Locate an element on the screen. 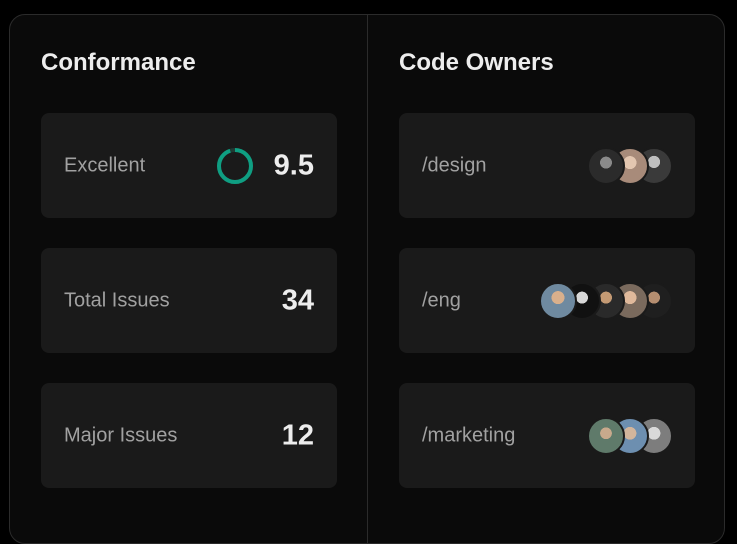 This screenshot has height=544, width=737. owner-row-design: /design is located at coordinates (547, 165).